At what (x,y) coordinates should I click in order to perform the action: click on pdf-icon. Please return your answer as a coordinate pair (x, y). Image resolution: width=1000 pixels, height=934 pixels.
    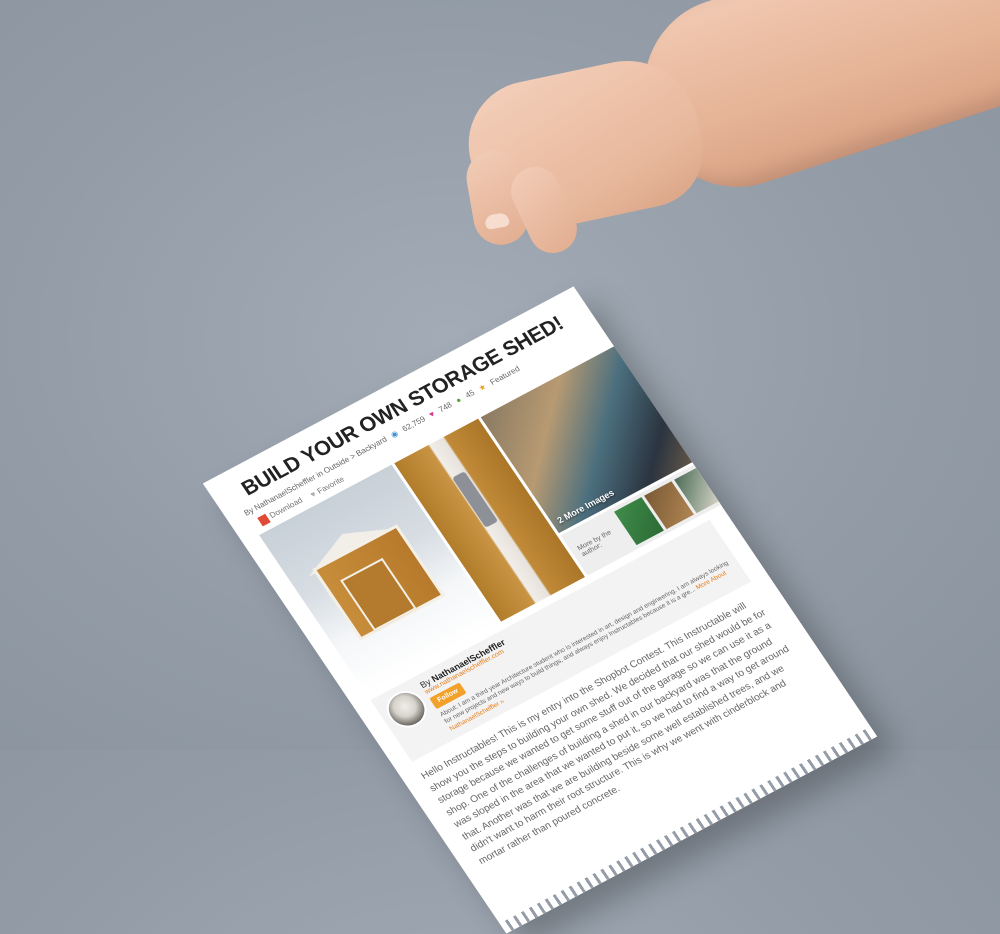
    Looking at the image, I should click on (264, 520).